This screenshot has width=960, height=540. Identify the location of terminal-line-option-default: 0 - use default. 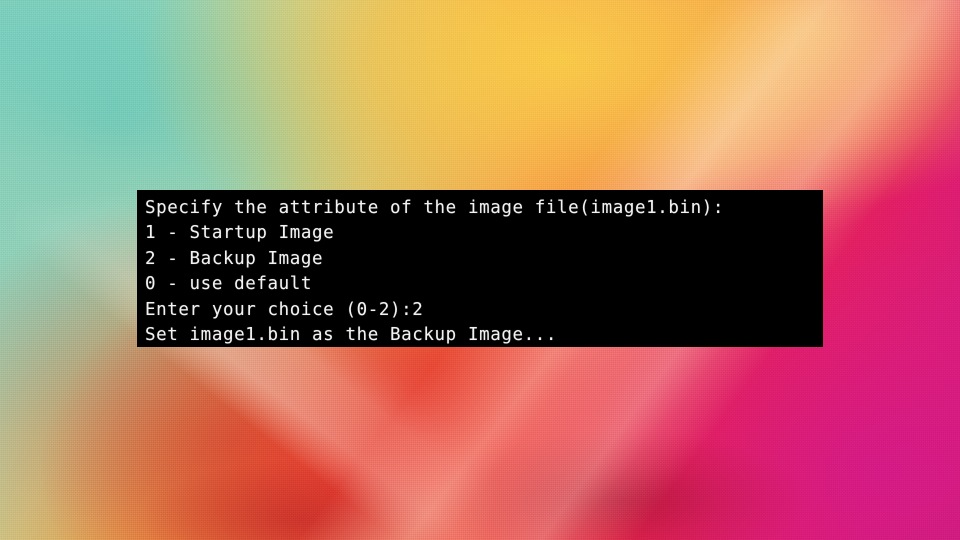
(229, 284).